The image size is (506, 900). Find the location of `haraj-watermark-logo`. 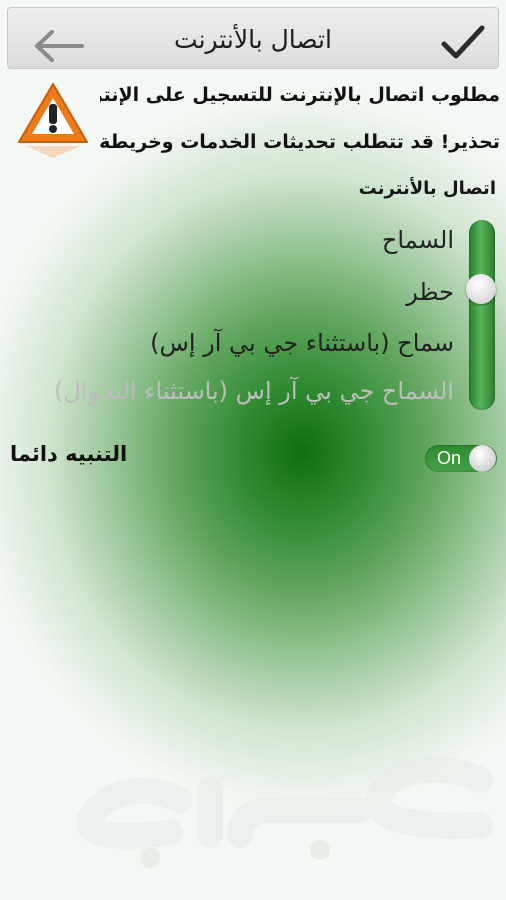

haraj-watermark-logo is located at coordinates (283, 805).